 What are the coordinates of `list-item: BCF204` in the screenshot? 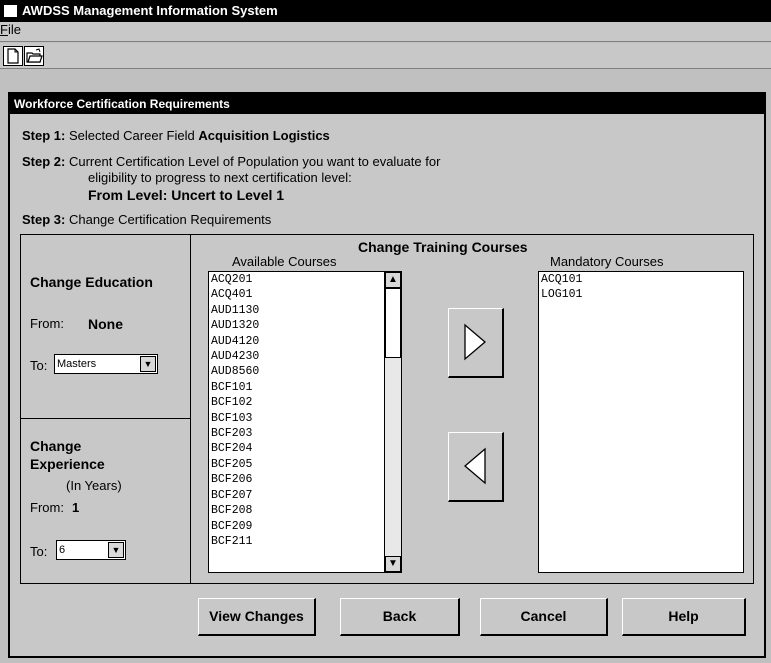 It's located at (306, 448).